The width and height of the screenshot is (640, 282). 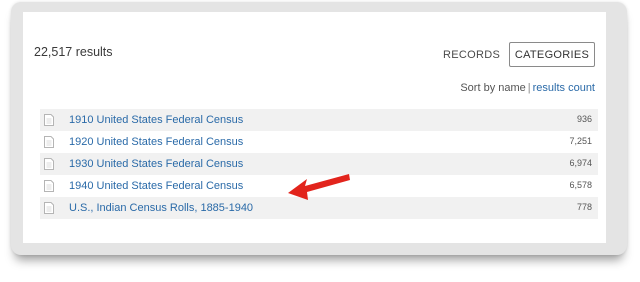 What do you see at coordinates (73, 52) in the screenshot?
I see `results-count: 22,517 results` at bounding box center [73, 52].